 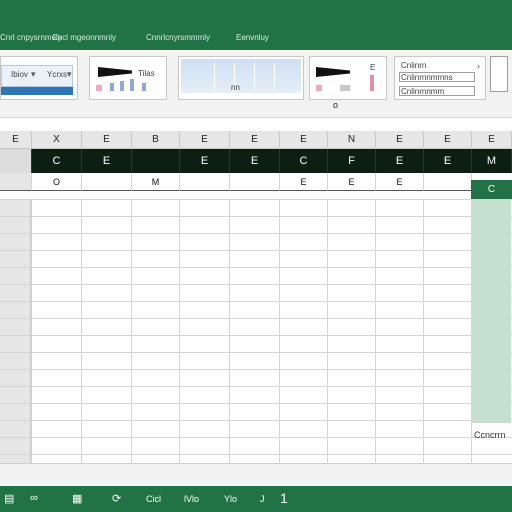 I want to click on ribbon-group-font: Ibiov ▾ Ycrxs ▾, so click(x=39, y=78).